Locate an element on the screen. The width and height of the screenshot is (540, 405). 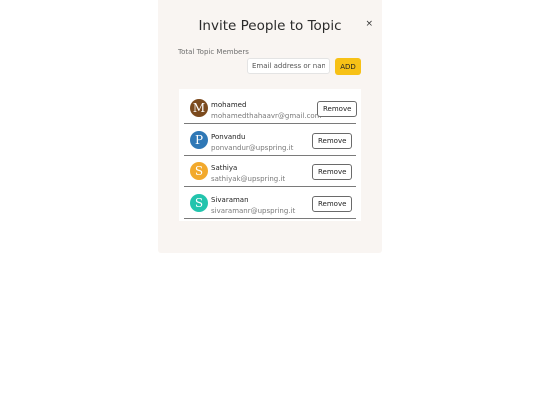
avatar: M is located at coordinates (199, 108).